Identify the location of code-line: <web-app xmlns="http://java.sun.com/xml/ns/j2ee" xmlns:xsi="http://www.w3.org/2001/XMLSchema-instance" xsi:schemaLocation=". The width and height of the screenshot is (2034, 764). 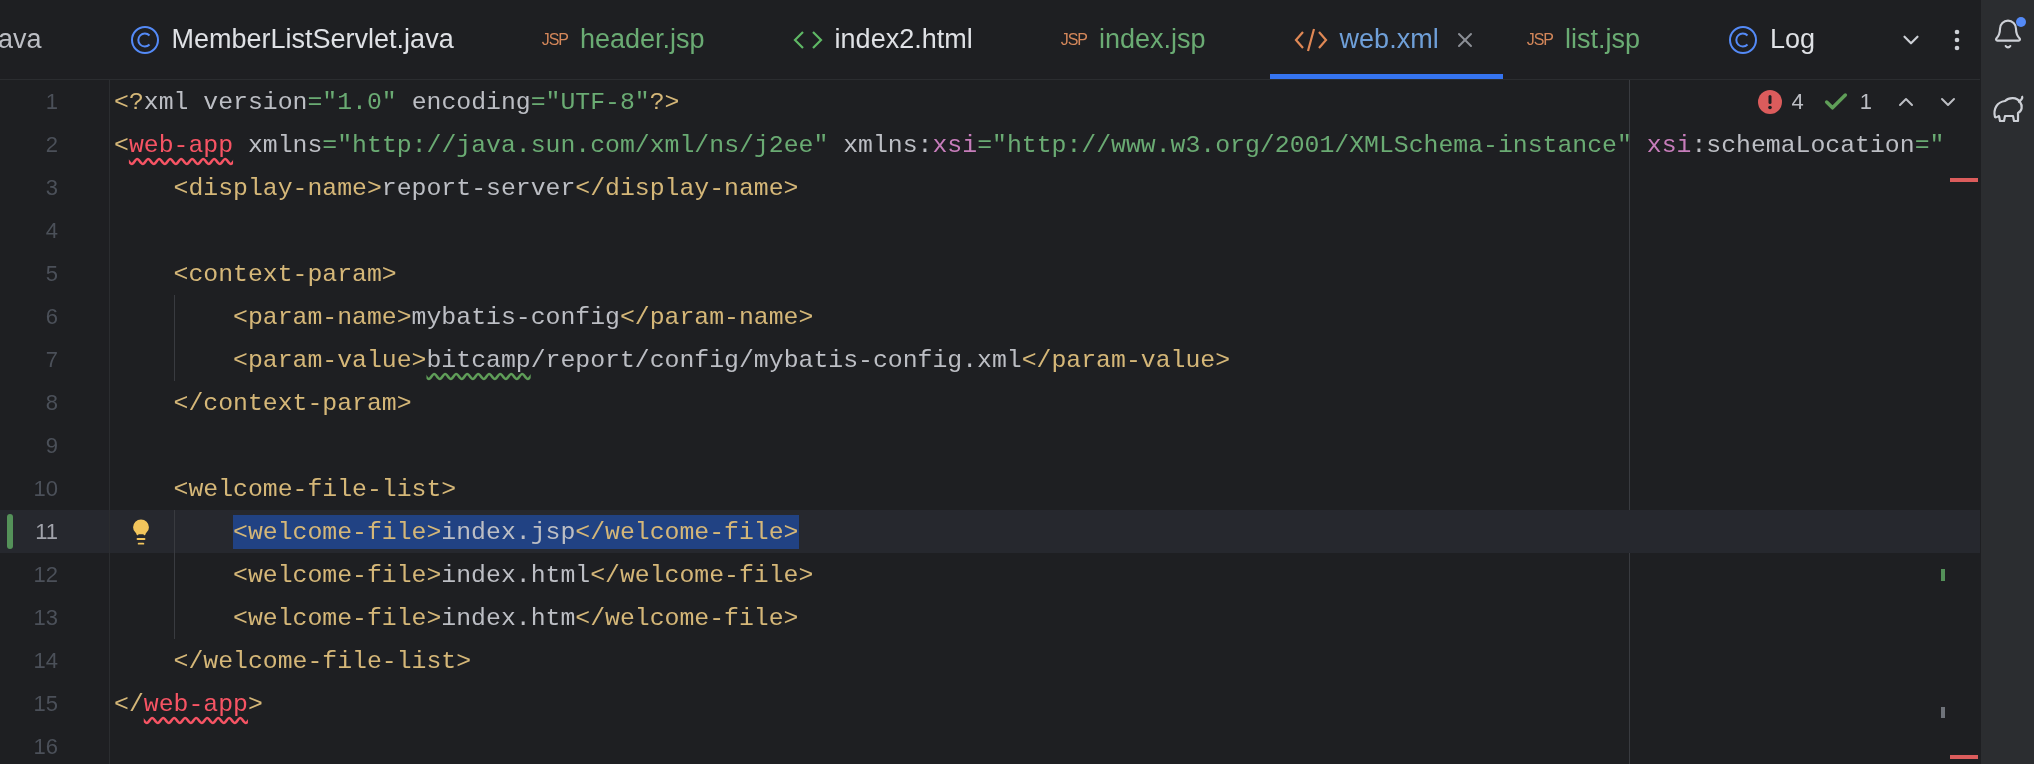
(1029, 145).